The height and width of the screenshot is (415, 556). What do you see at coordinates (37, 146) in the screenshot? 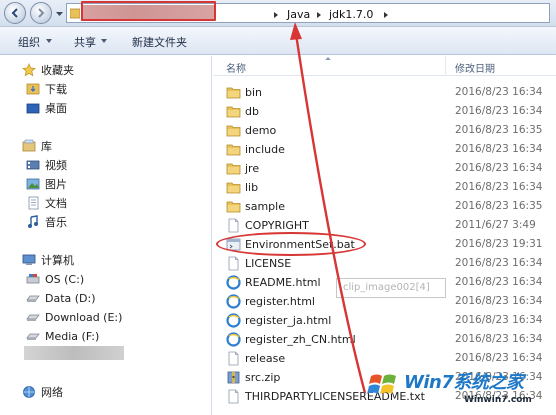
I see `sidebar-item-libraries: 库` at bounding box center [37, 146].